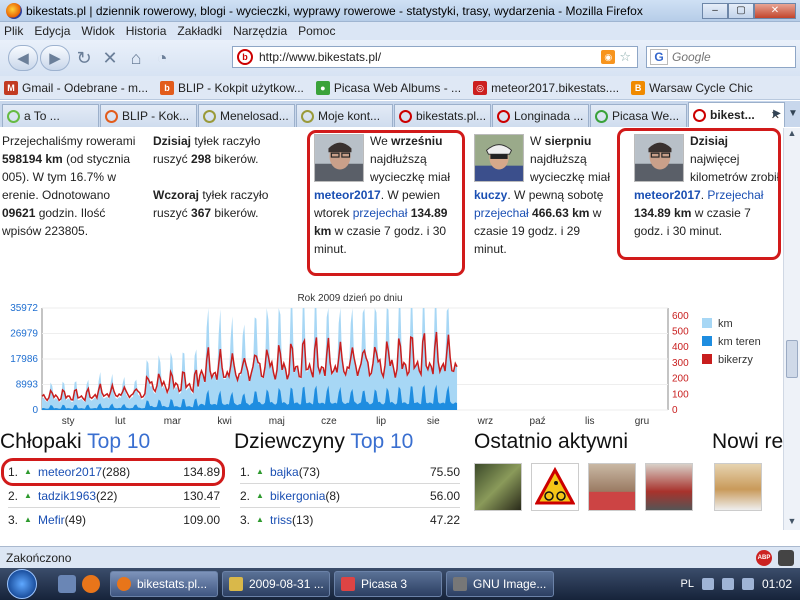 This screenshot has height=600, width=800. What do you see at coordinates (13, 31) in the screenshot?
I see `menu-plik: Plik` at bounding box center [13, 31].